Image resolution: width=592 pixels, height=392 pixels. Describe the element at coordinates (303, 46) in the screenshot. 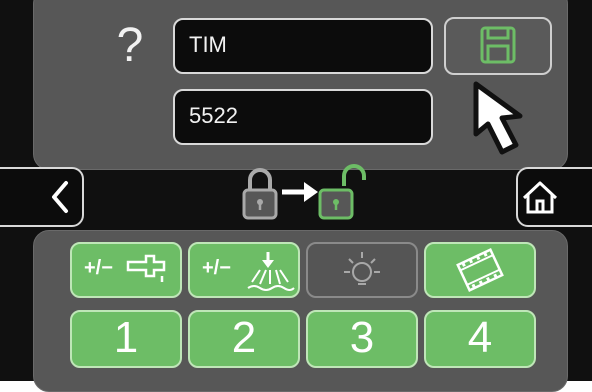

I see `name-field: TIM` at that location.